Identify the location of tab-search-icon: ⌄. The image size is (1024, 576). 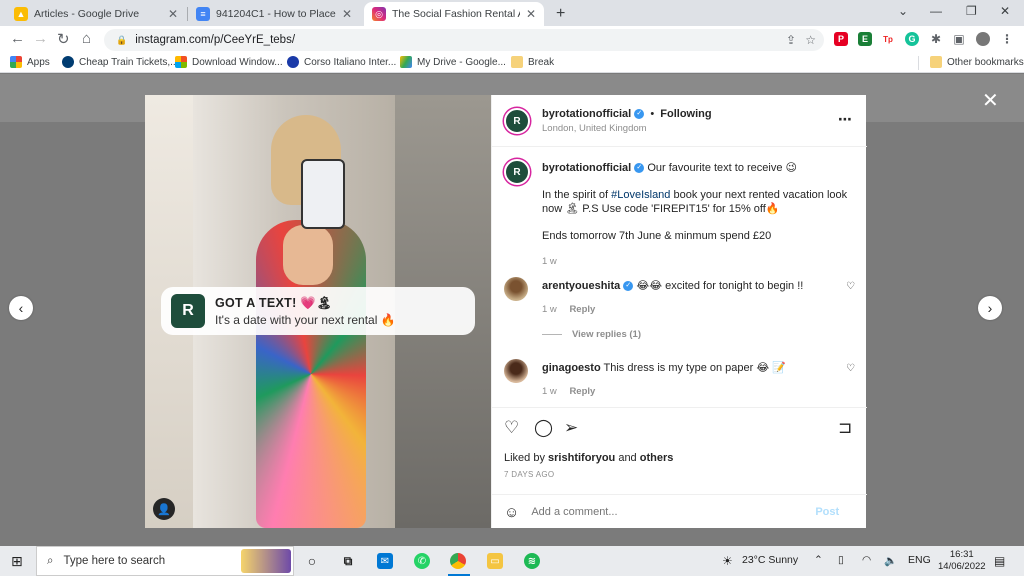
(903, 11).